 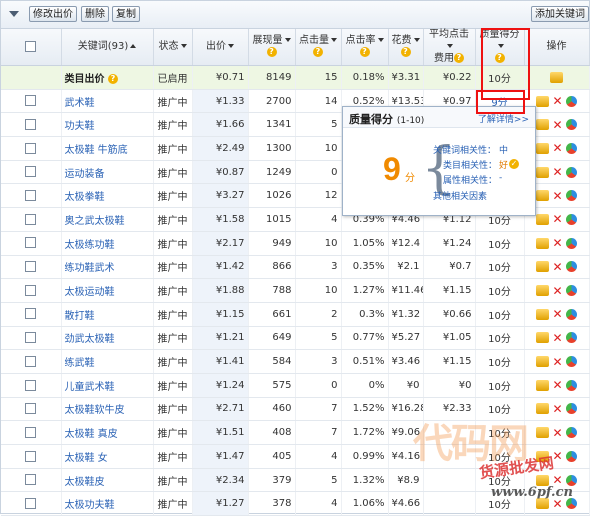 I want to click on cost-column-header: 花费?, so click(x=406, y=47).